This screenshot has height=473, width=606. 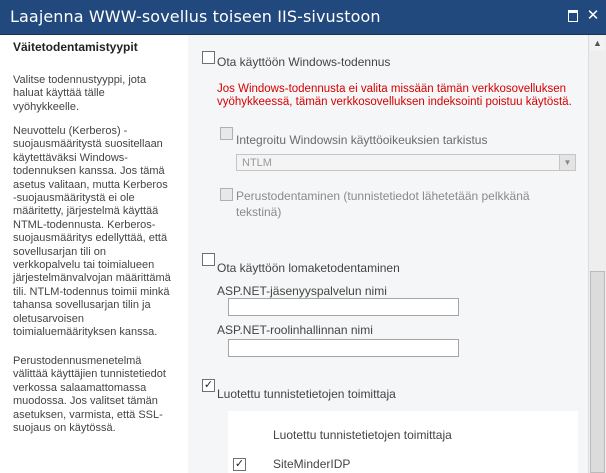 What do you see at coordinates (302, 291) in the screenshot?
I see `membership-provider-label: ASP.NET-jäsenyyspalvelun nimi` at bounding box center [302, 291].